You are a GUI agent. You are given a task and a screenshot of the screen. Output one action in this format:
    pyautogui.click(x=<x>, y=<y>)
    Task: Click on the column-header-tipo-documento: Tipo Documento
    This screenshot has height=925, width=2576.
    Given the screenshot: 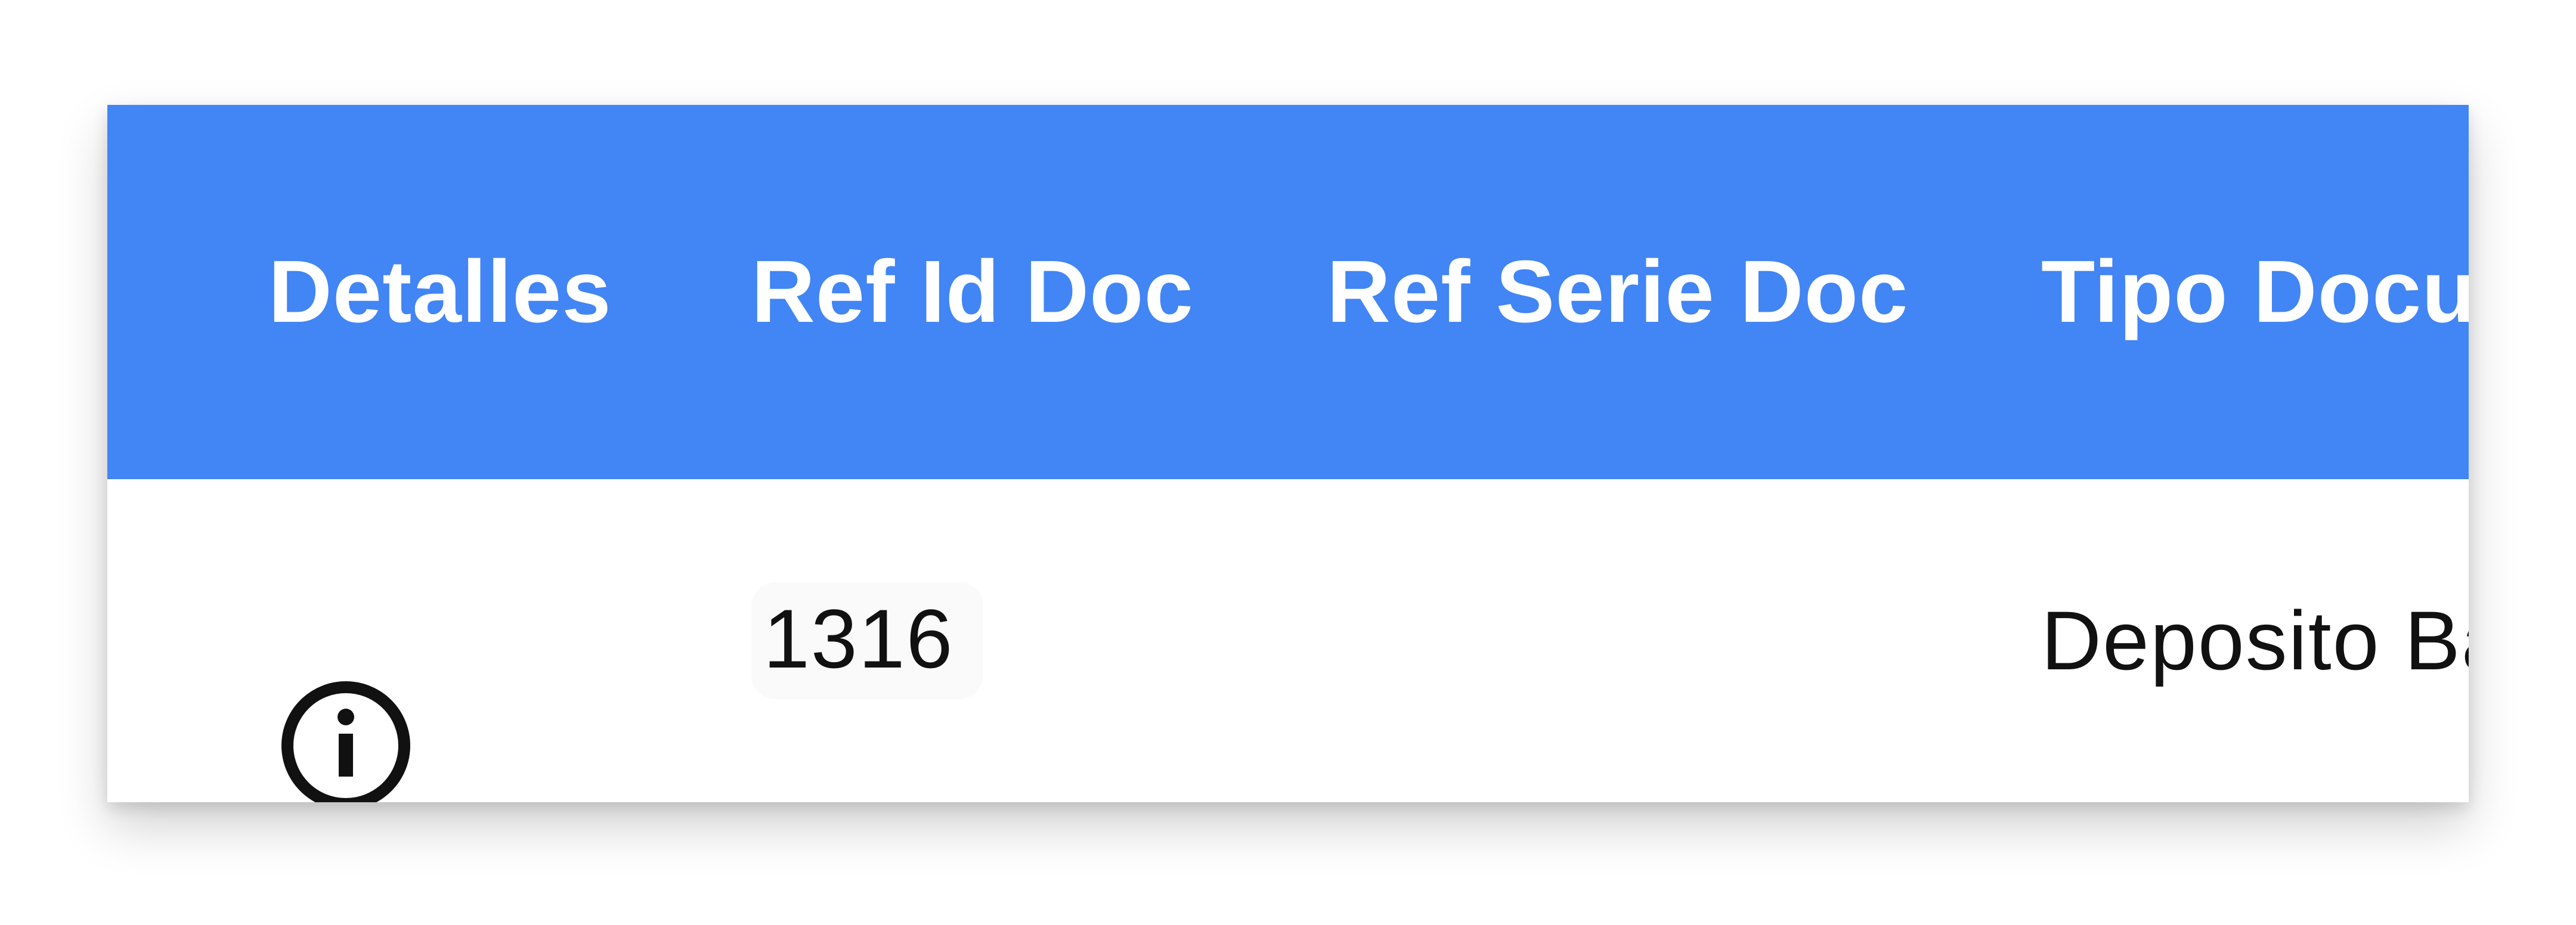 What is the action you would take?
    pyautogui.click(x=2255, y=292)
    